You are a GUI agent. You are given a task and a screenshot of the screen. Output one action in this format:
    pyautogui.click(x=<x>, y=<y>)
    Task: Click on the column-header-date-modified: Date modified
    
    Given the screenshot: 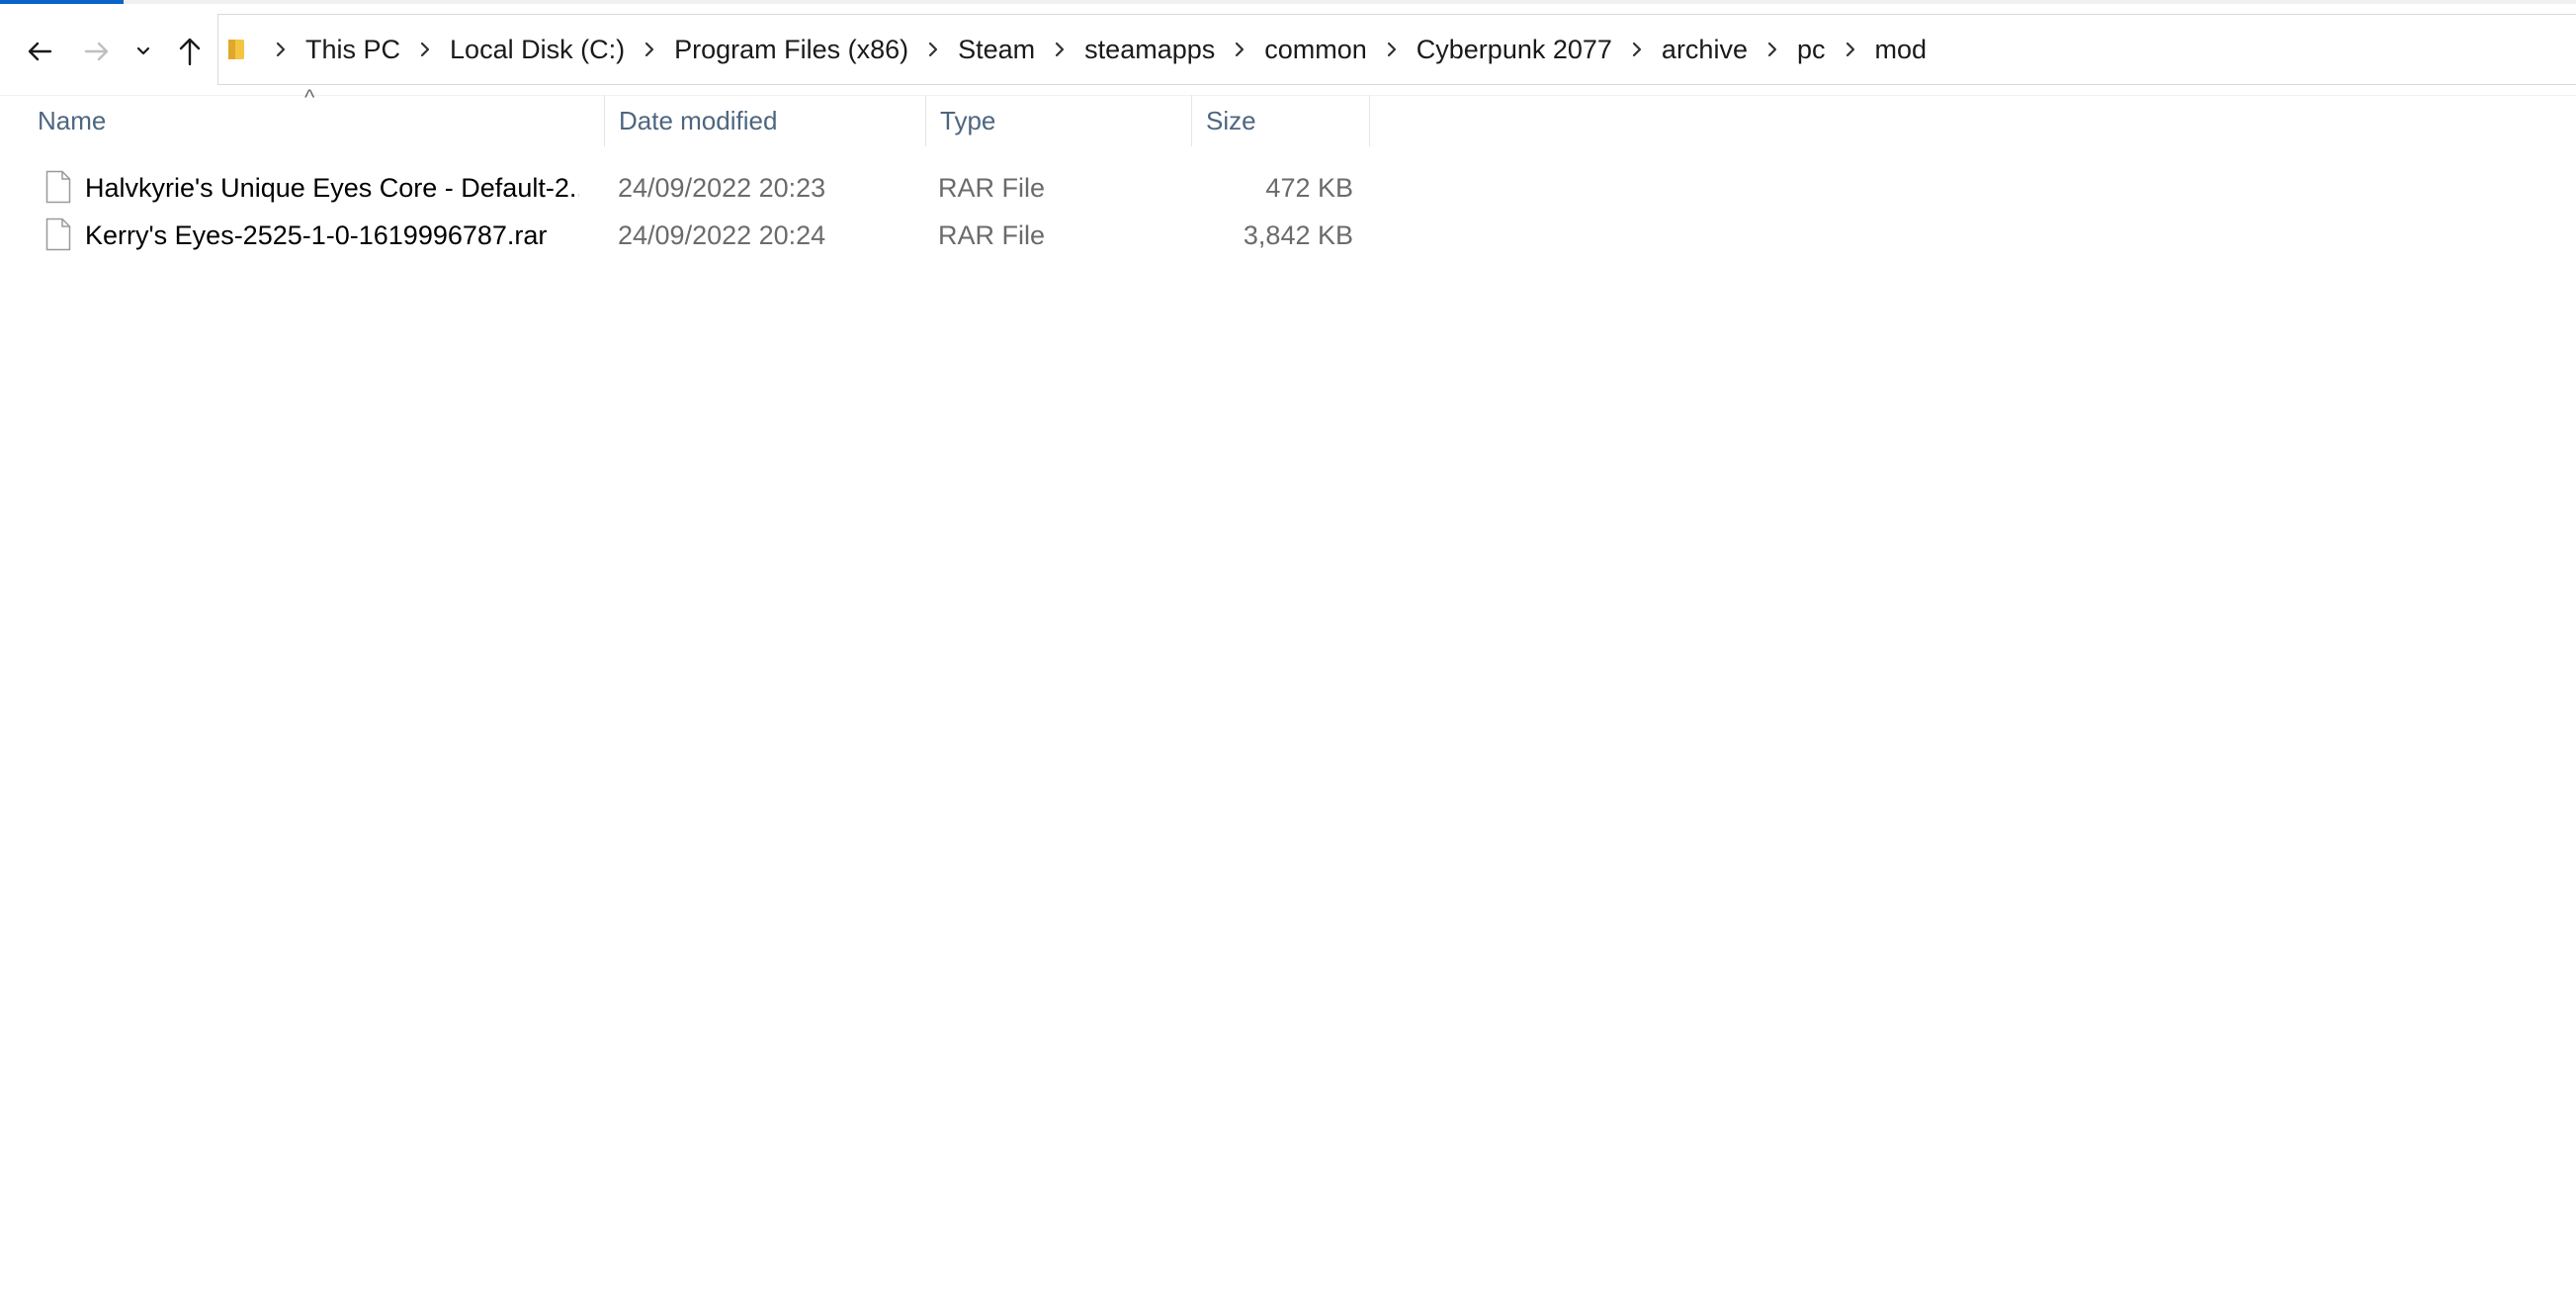 What is the action you would take?
    pyautogui.click(x=765, y=121)
    